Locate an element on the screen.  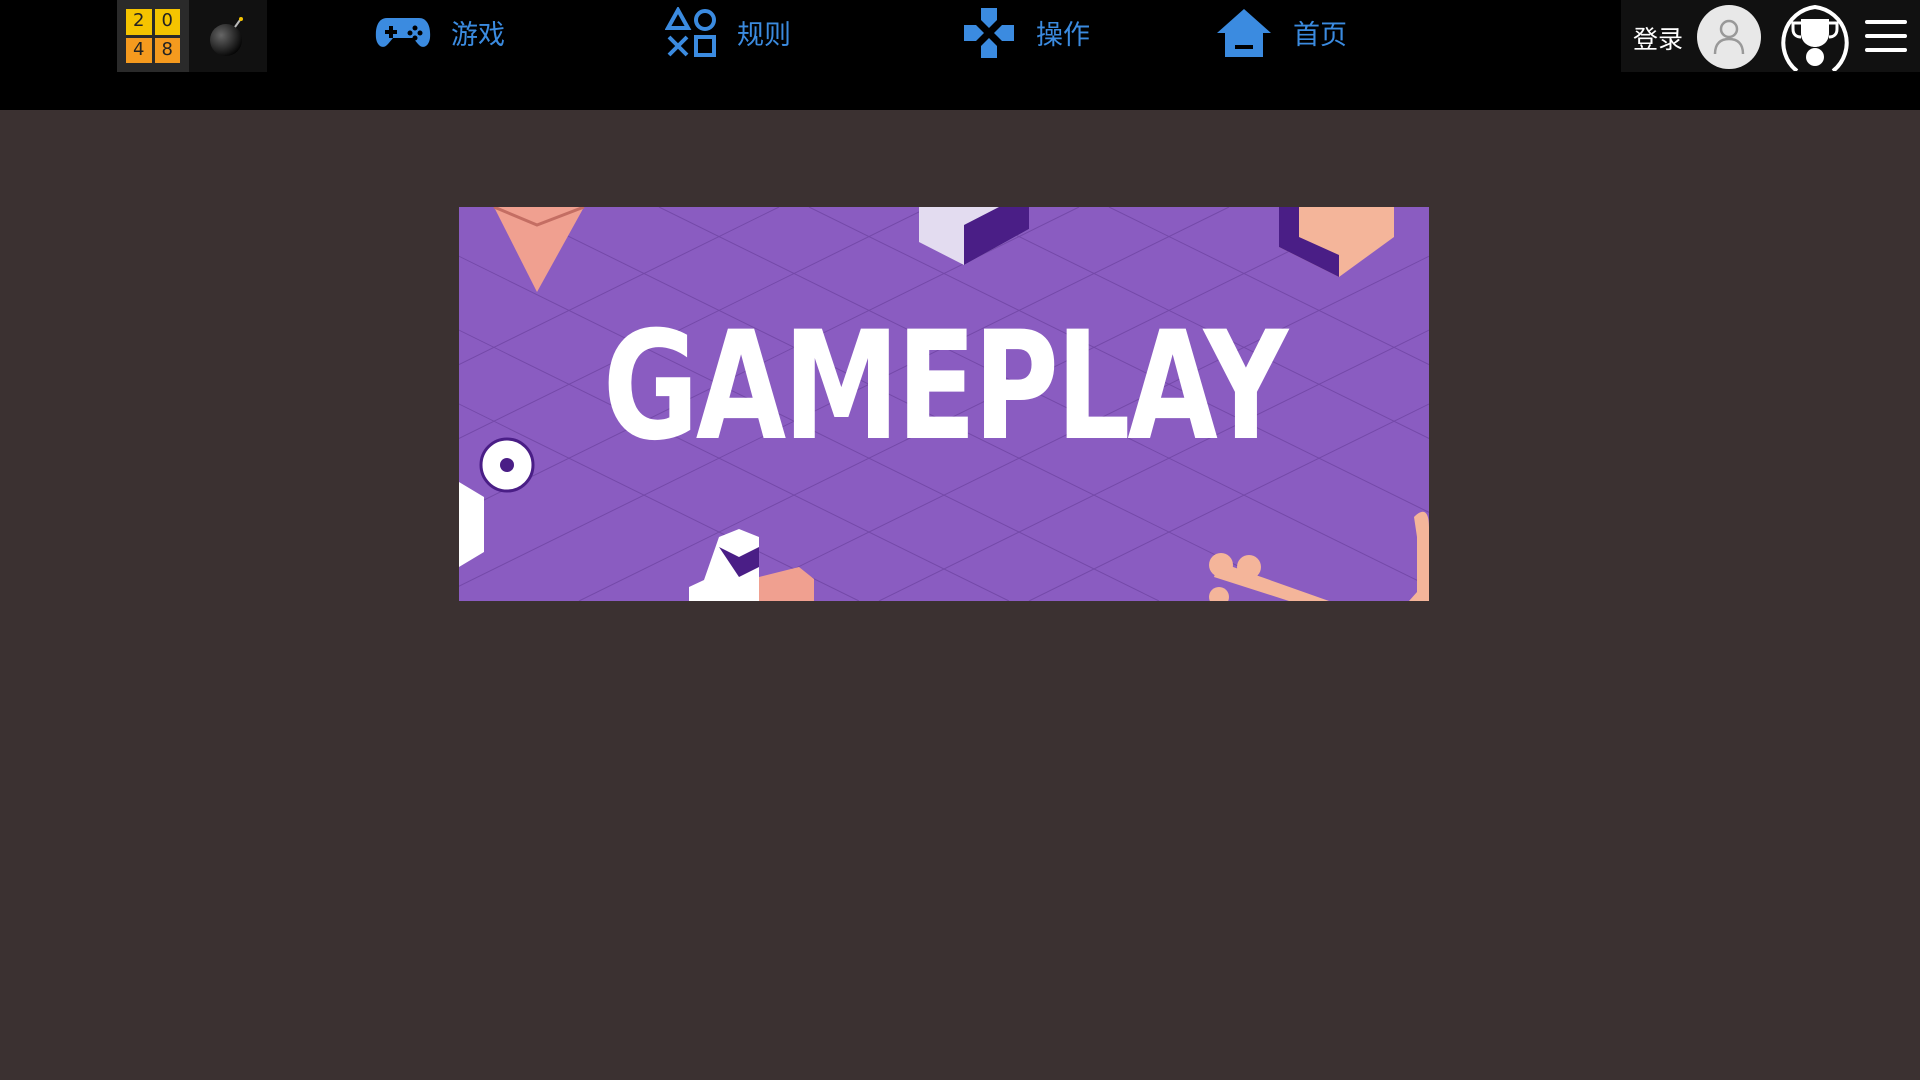
trophy-icon is located at coordinates (1815, 37).